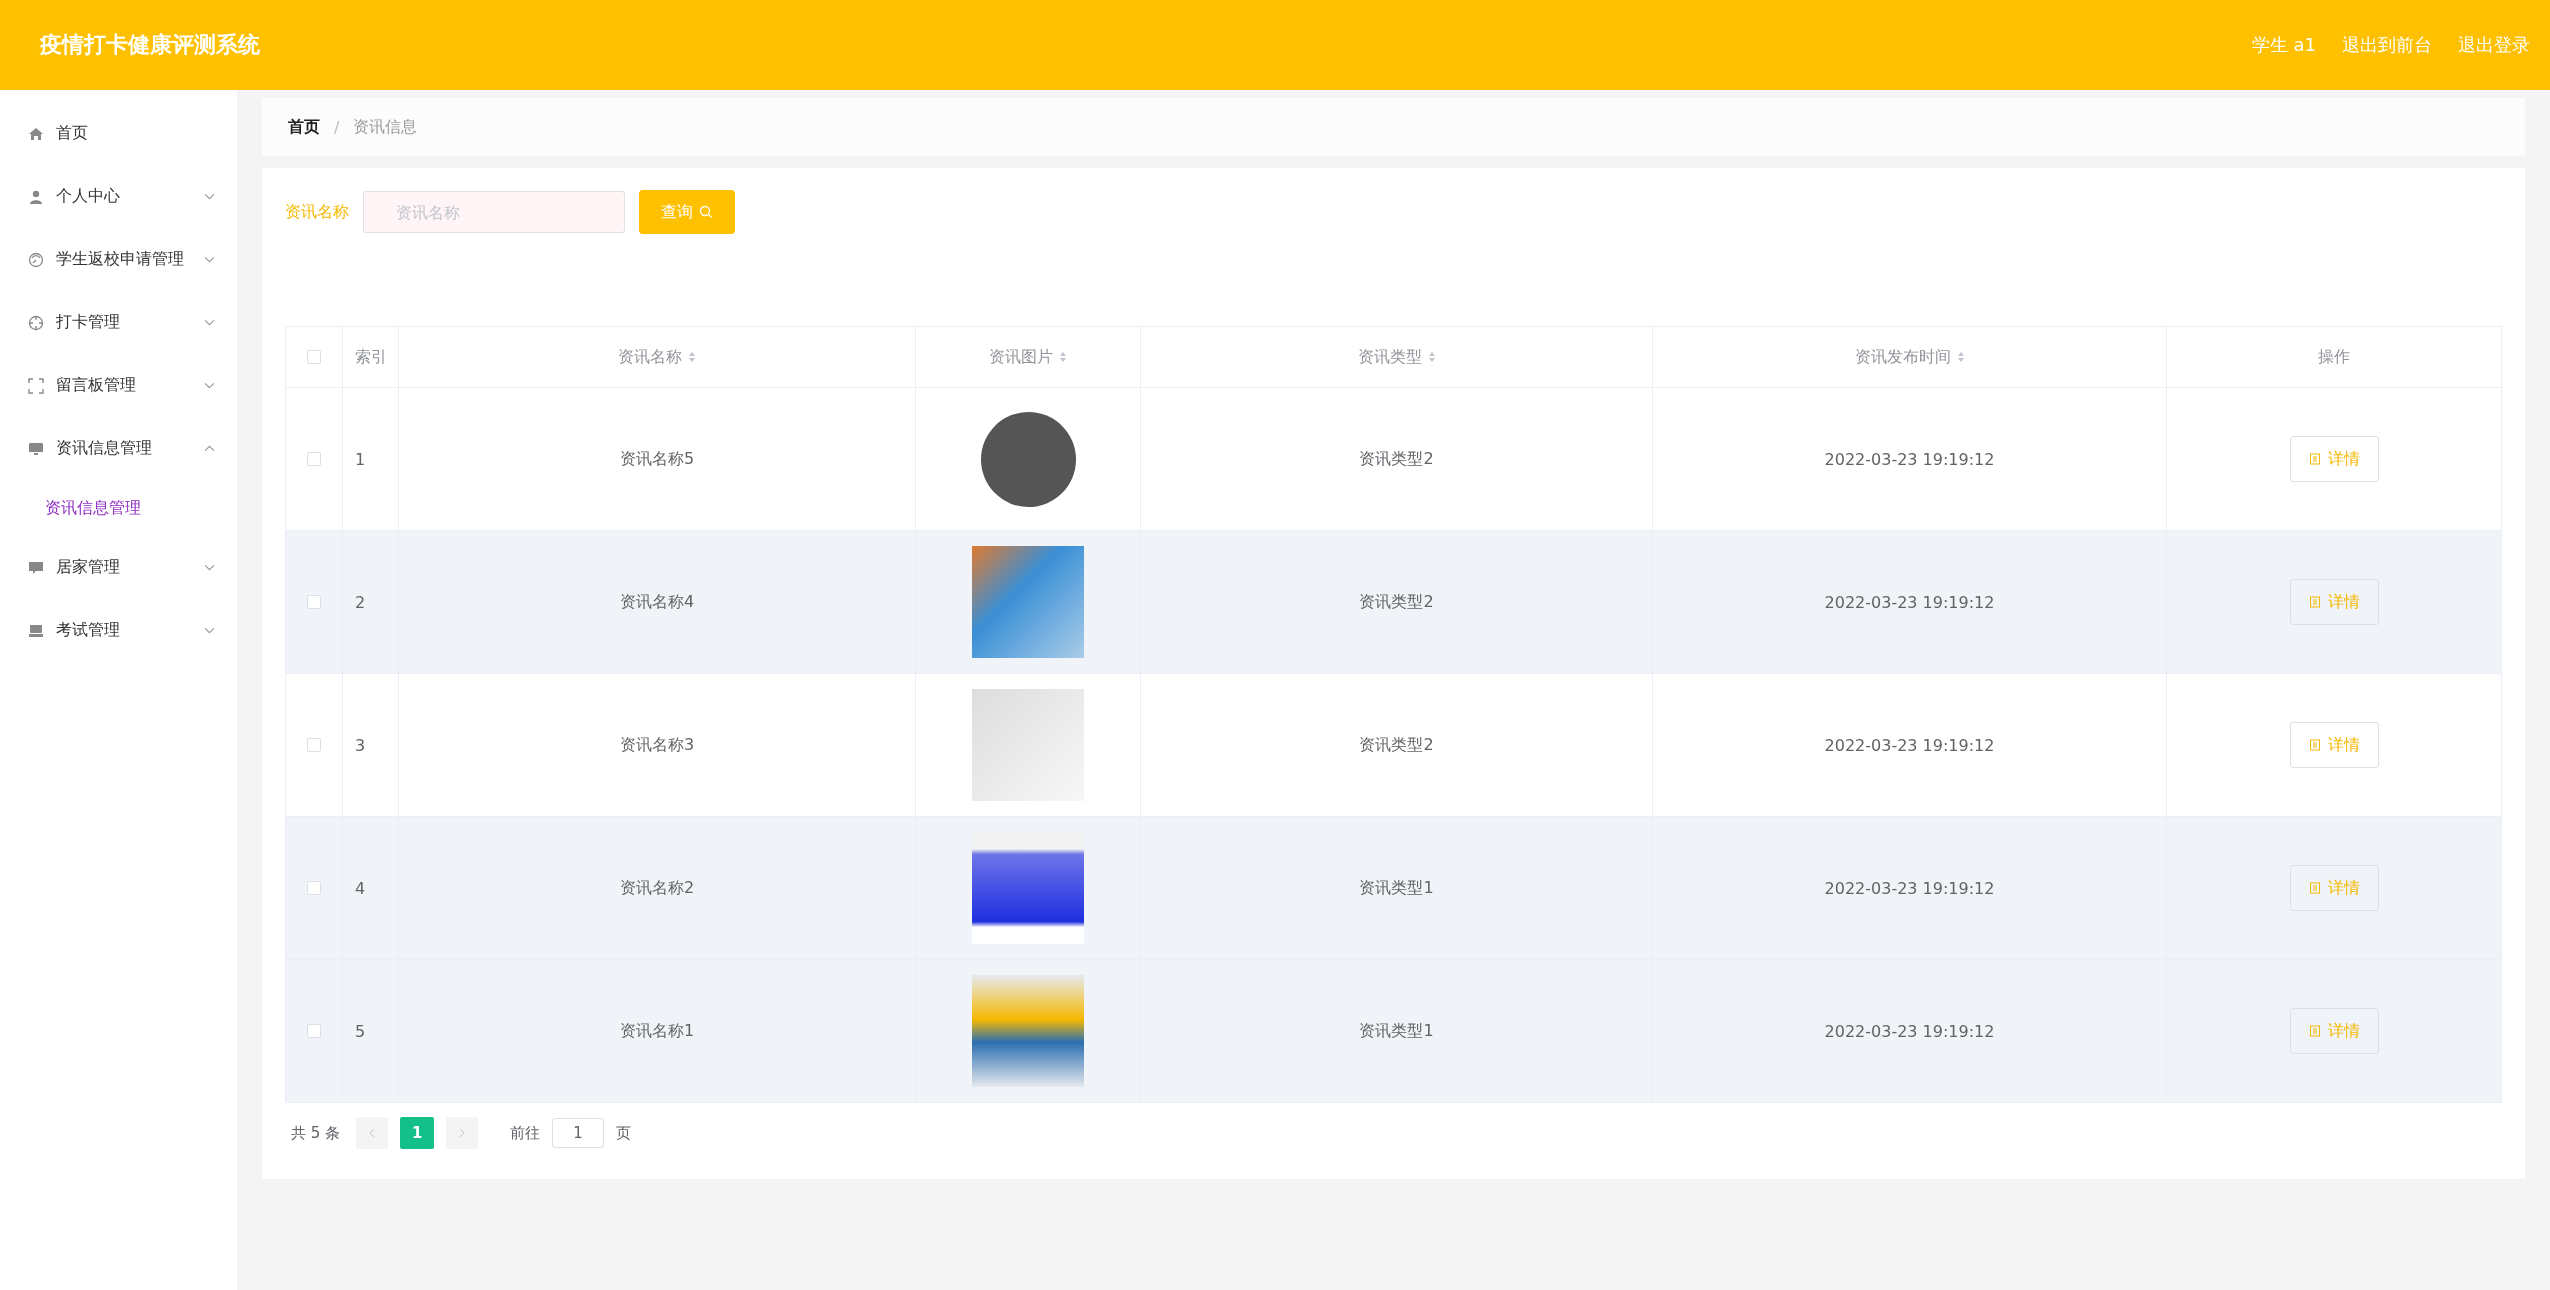 The width and height of the screenshot is (2550, 1290). Describe the element at coordinates (118, 259) in the screenshot. I see `menu-item: 学生返校申请管理` at that location.